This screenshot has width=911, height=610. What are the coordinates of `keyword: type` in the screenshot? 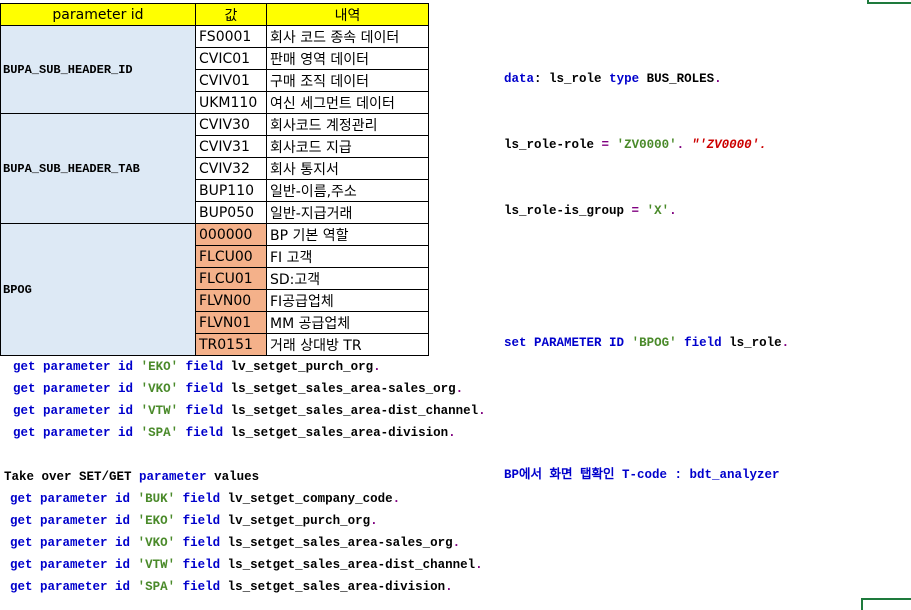 It's located at (624, 79).